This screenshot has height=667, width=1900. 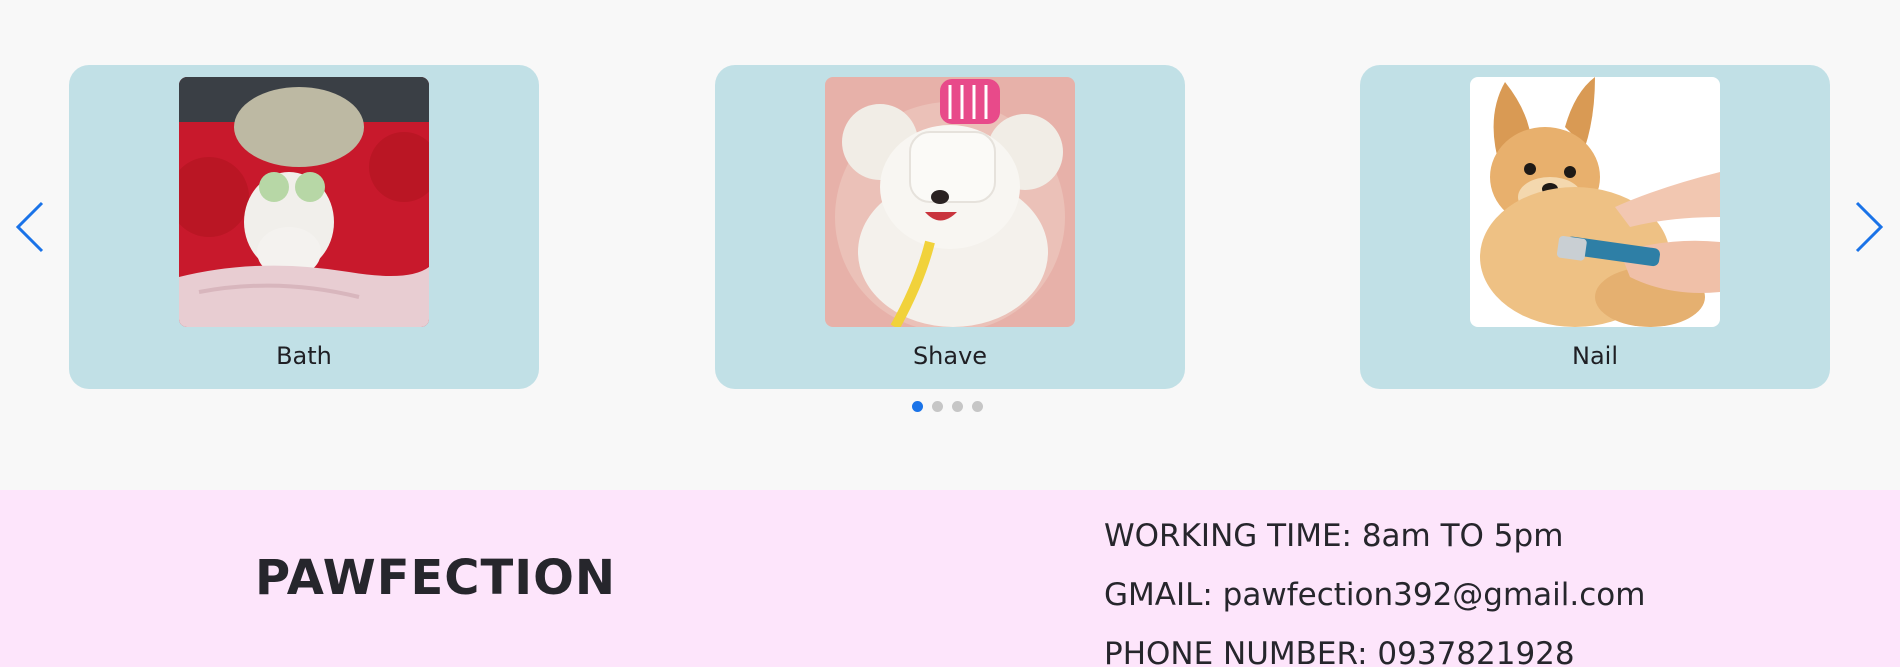 What do you see at coordinates (1595, 356) in the screenshot?
I see `card-label: Nail` at bounding box center [1595, 356].